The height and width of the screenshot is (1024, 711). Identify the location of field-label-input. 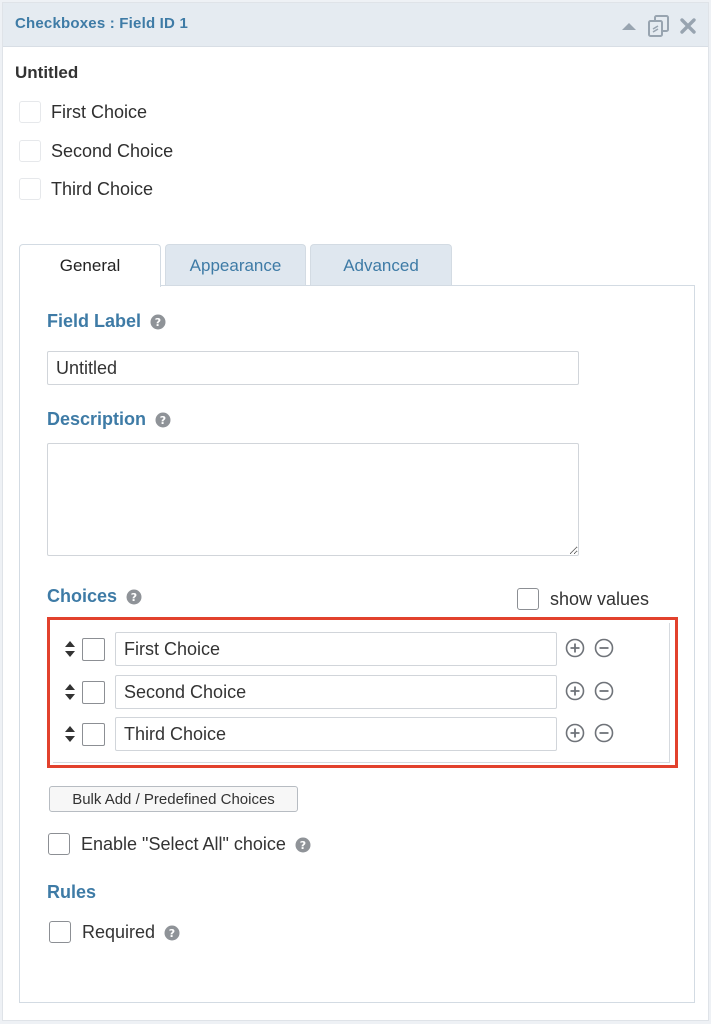
(313, 368).